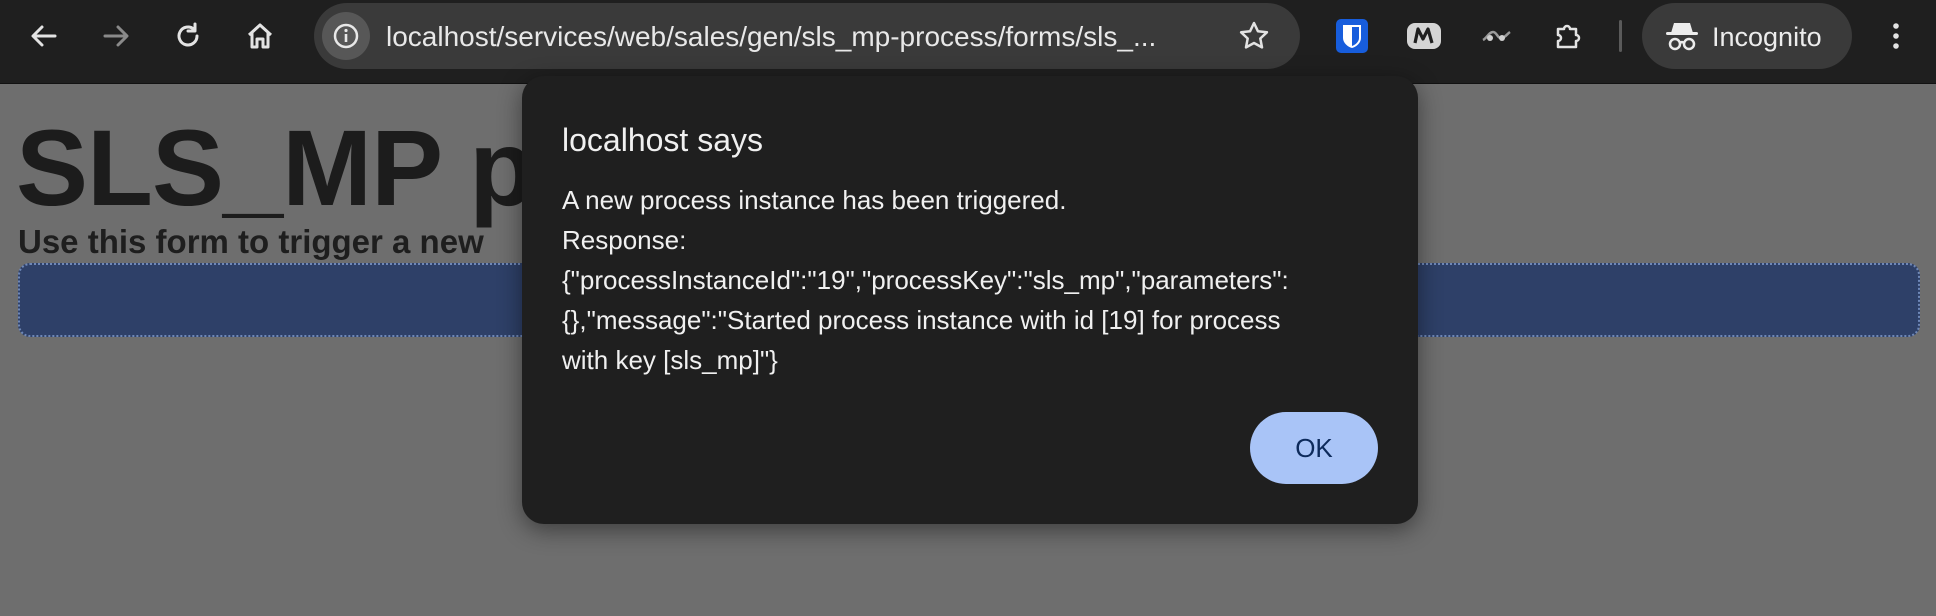 The image size is (1936, 616). I want to click on puzzle-icon, so click(1568, 36).